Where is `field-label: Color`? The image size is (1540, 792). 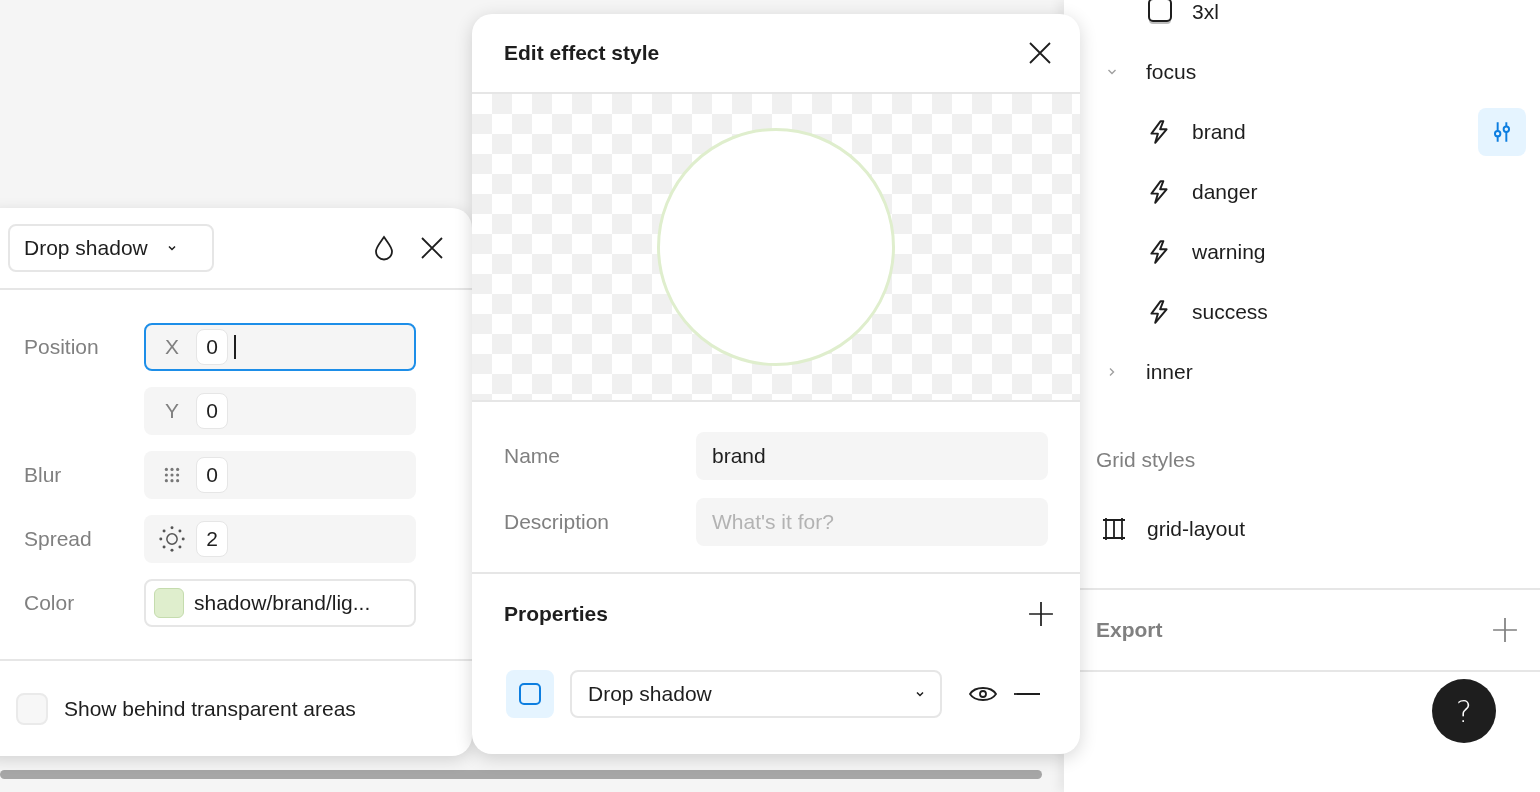
field-label: Color is located at coordinates (49, 603).